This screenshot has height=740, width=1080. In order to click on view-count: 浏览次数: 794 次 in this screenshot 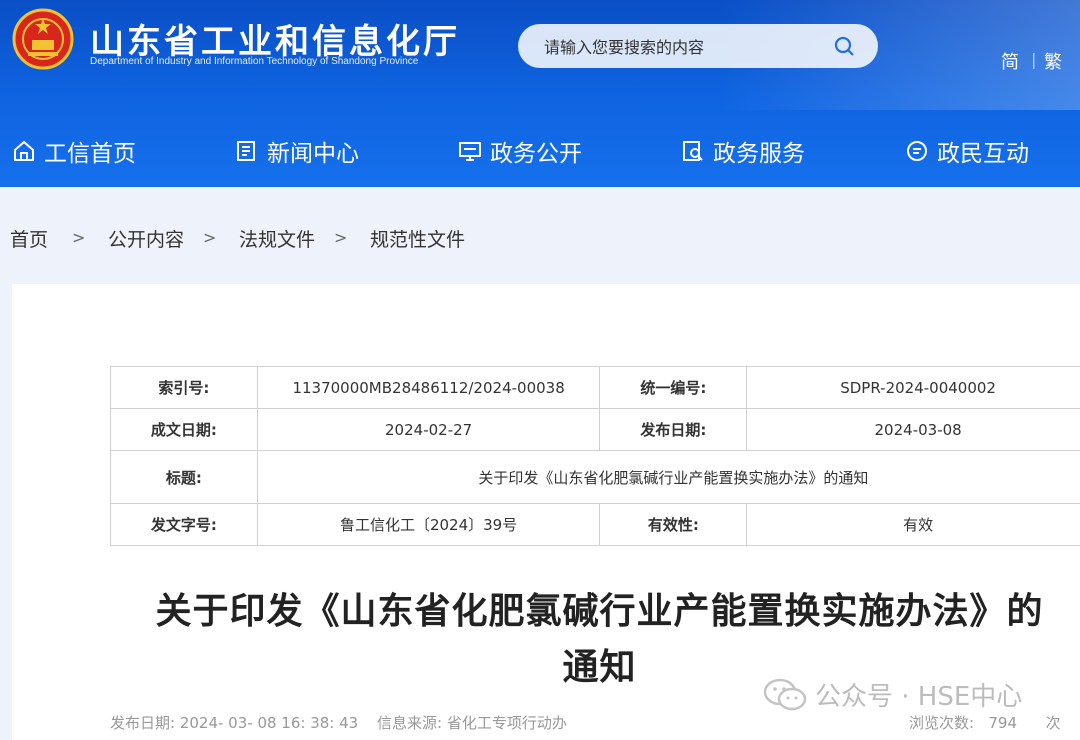, I will do `click(985, 723)`.